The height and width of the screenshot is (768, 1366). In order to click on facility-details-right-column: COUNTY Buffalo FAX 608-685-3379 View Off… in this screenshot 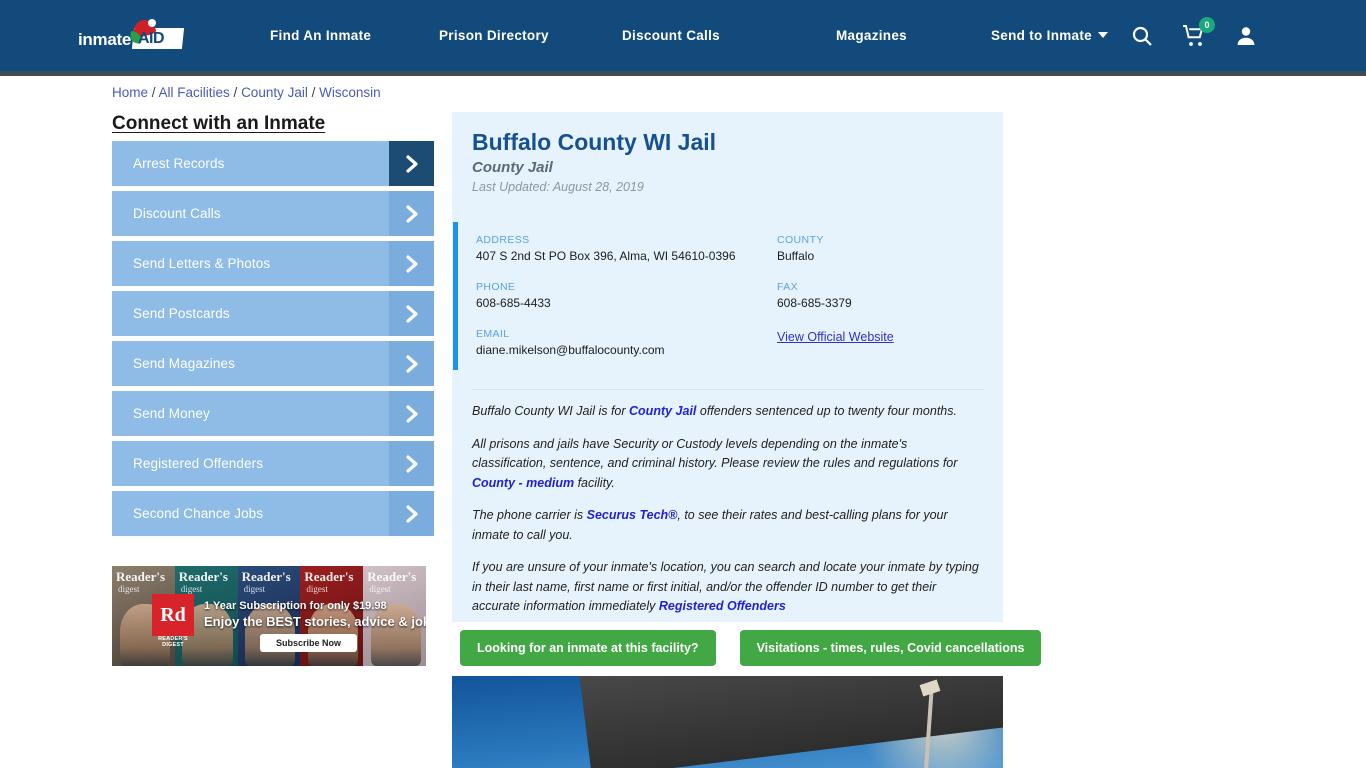, I will do `click(887, 290)`.